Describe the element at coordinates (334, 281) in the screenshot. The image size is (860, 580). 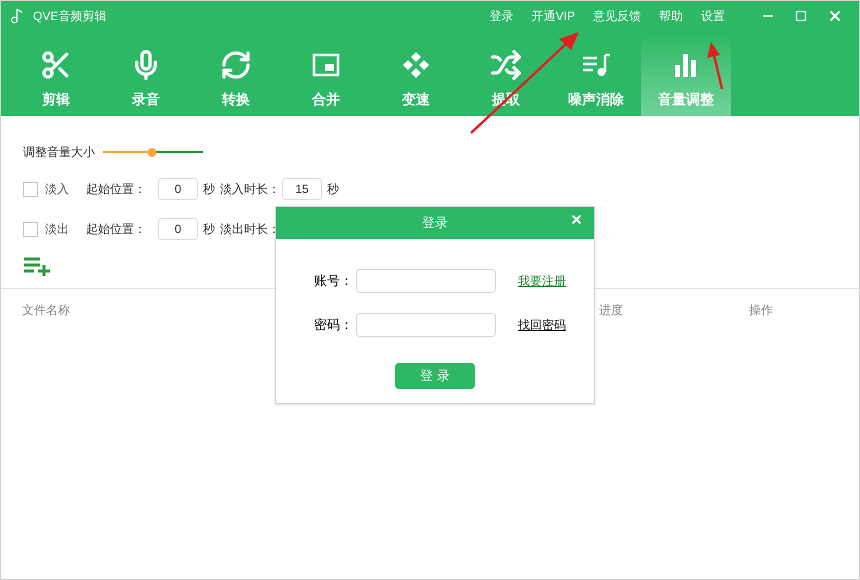
I see `field-label: 账号：` at that location.